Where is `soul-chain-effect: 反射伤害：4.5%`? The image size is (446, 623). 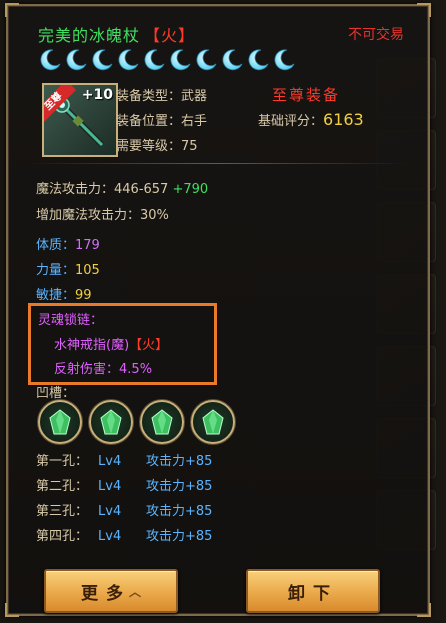 soul-chain-effect: 反射伤害：4.5% is located at coordinates (103, 369).